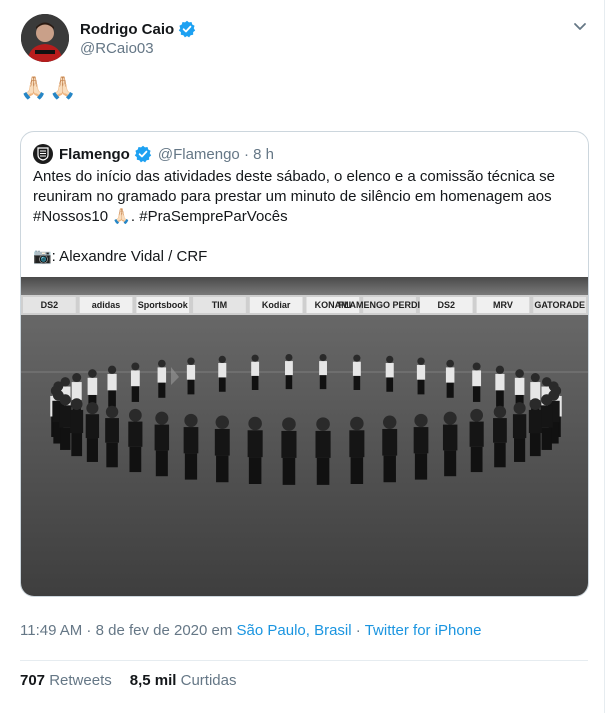 The height and width of the screenshot is (713, 608). What do you see at coordinates (117, 48) in the screenshot?
I see `author-handle: @RCaio03` at bounding box center [117, 48].